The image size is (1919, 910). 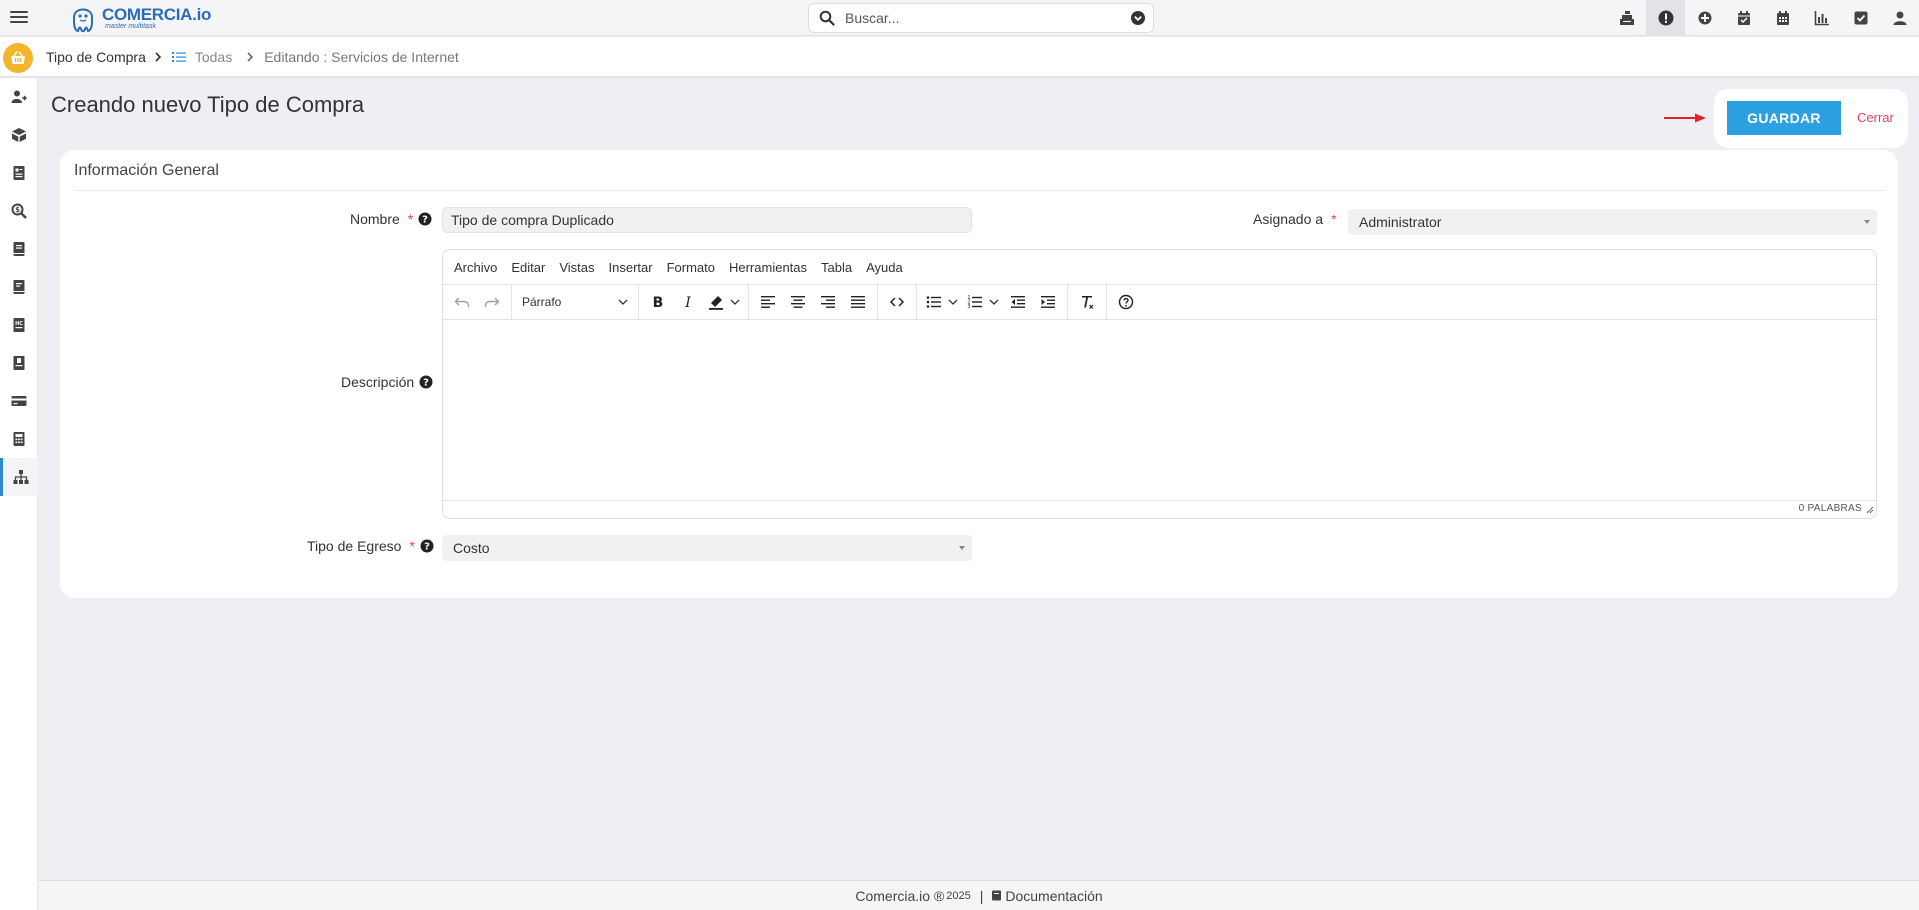 What do you see at coordinates (19, 173) in the screenshot?
I see `id-card-icon` at bounding box center [19, 173].